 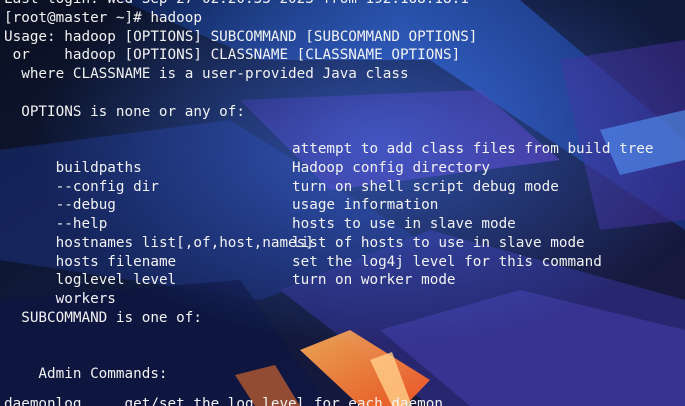 What do you see at coordinates (344, 177) in the screenshot?
I see `option-row: --config dir Hadoop config directory` at bounding box center [344, 177].